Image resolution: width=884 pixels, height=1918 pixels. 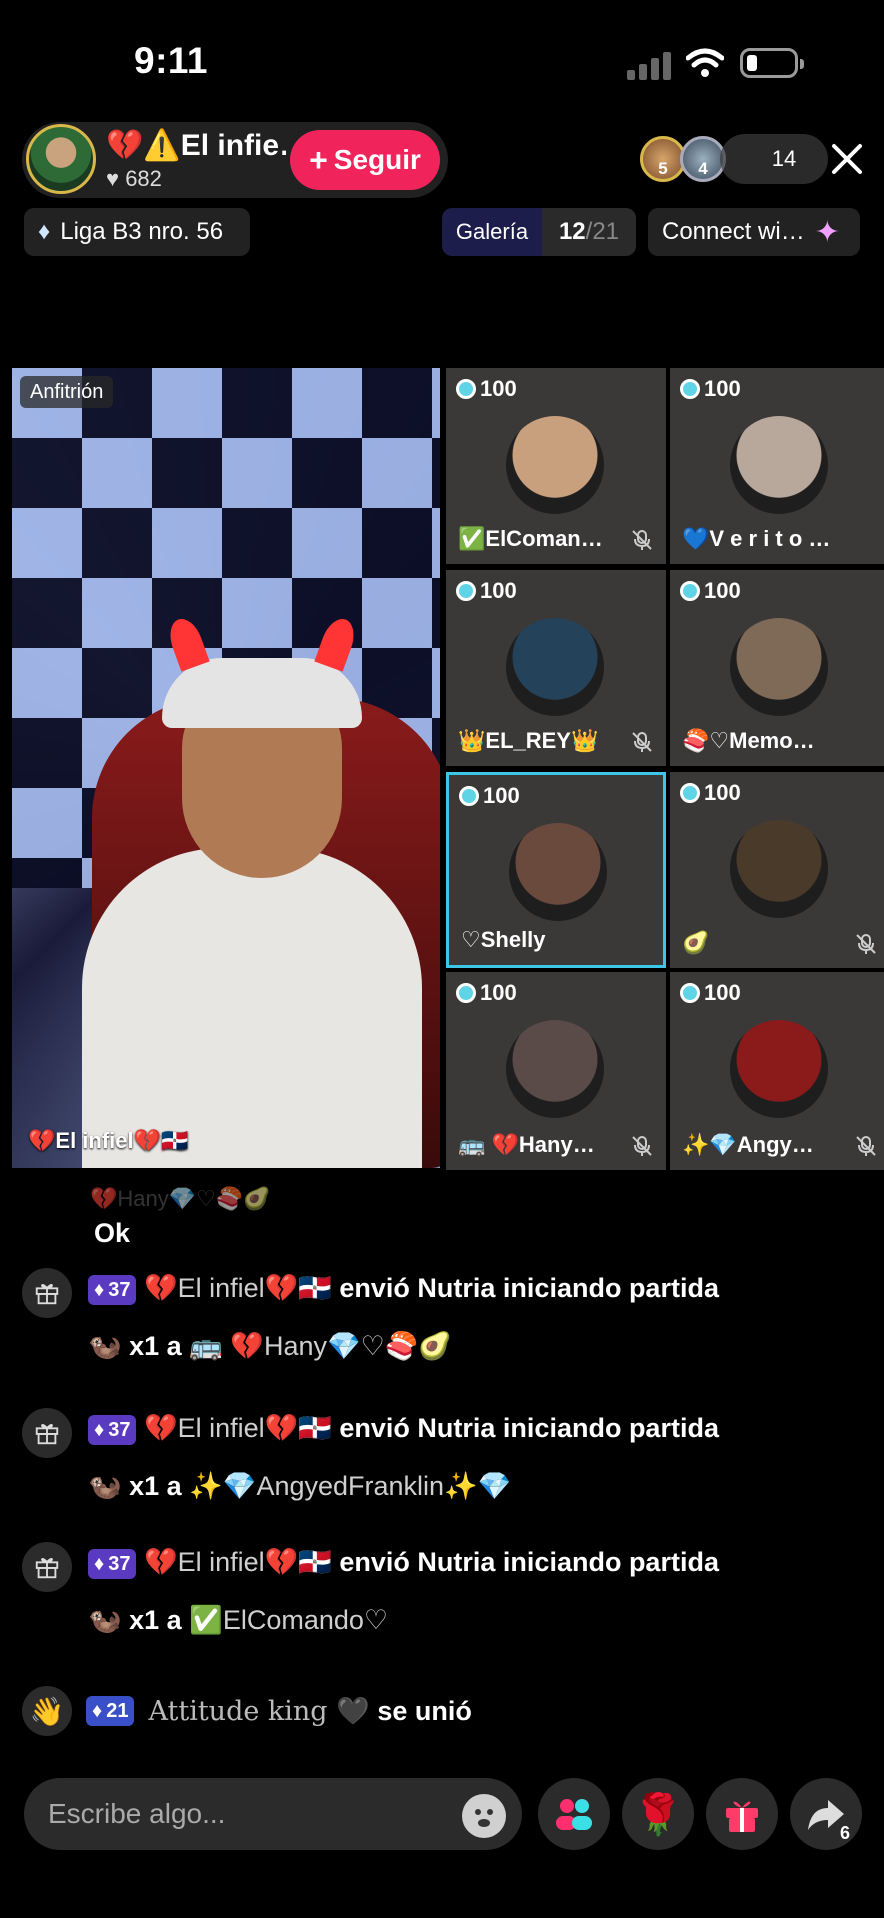 I want to click on host-tag: Anfitrión, so click(x=67, y=392).